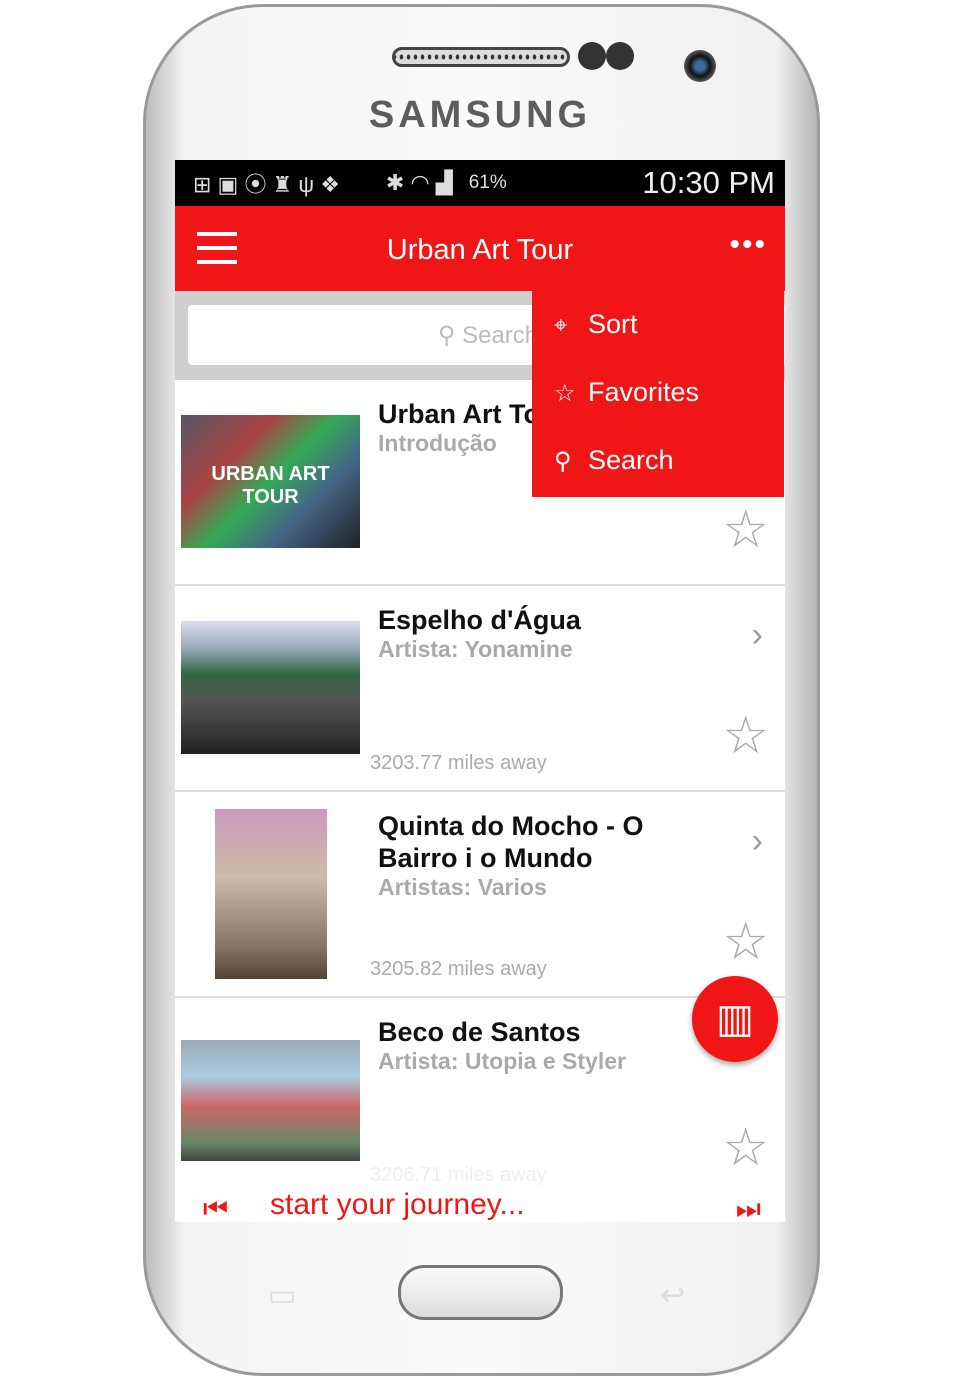 This screenshot has height=1378, width=960. What do you see at coordinates (266, 184) in the screenshot?
I see `notification-icons: ⊞ ▣ ⦿ ♜ ψ ❖` at bounding box center [266, 184].